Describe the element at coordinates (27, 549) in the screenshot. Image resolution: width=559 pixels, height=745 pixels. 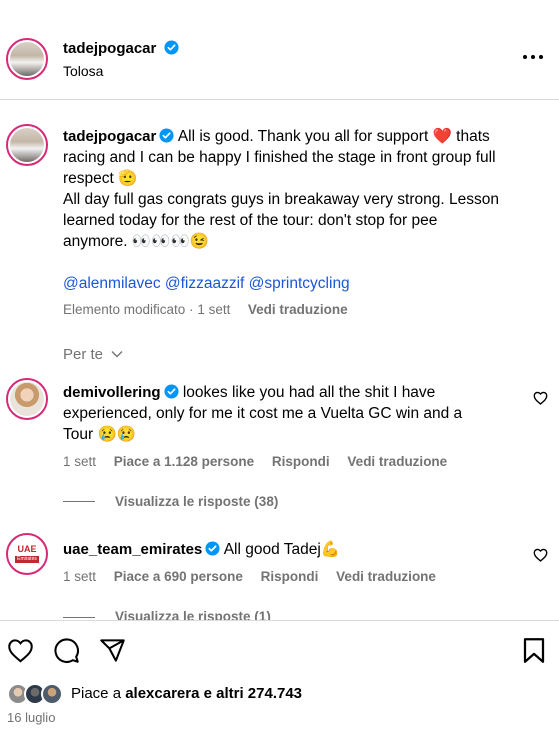
I see `uae-logo-text: UAE` at that location.